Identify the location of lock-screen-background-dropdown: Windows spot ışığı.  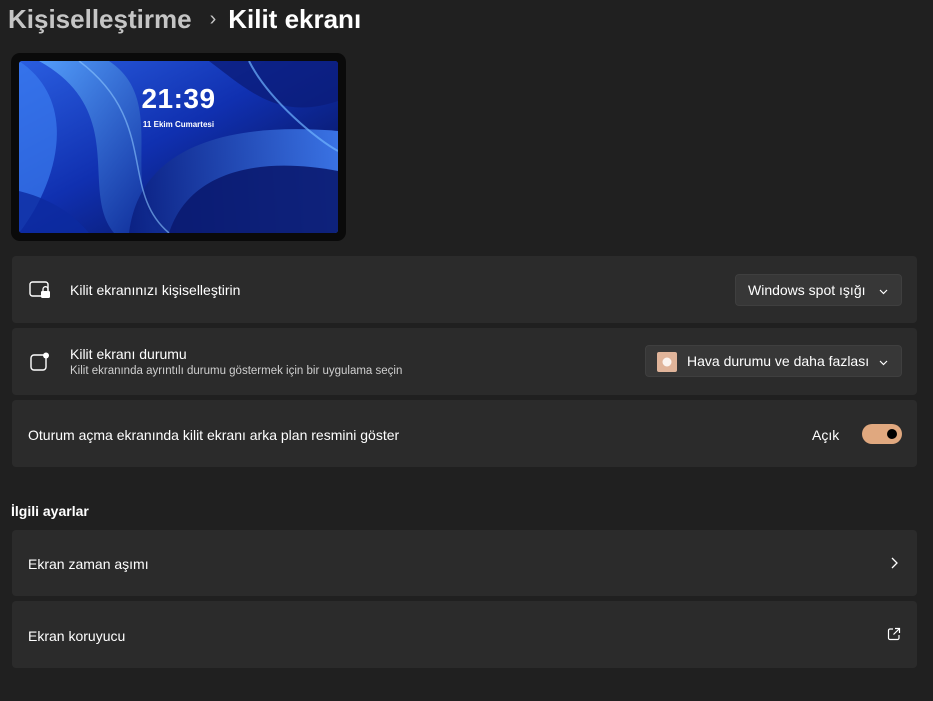
(818, 290).